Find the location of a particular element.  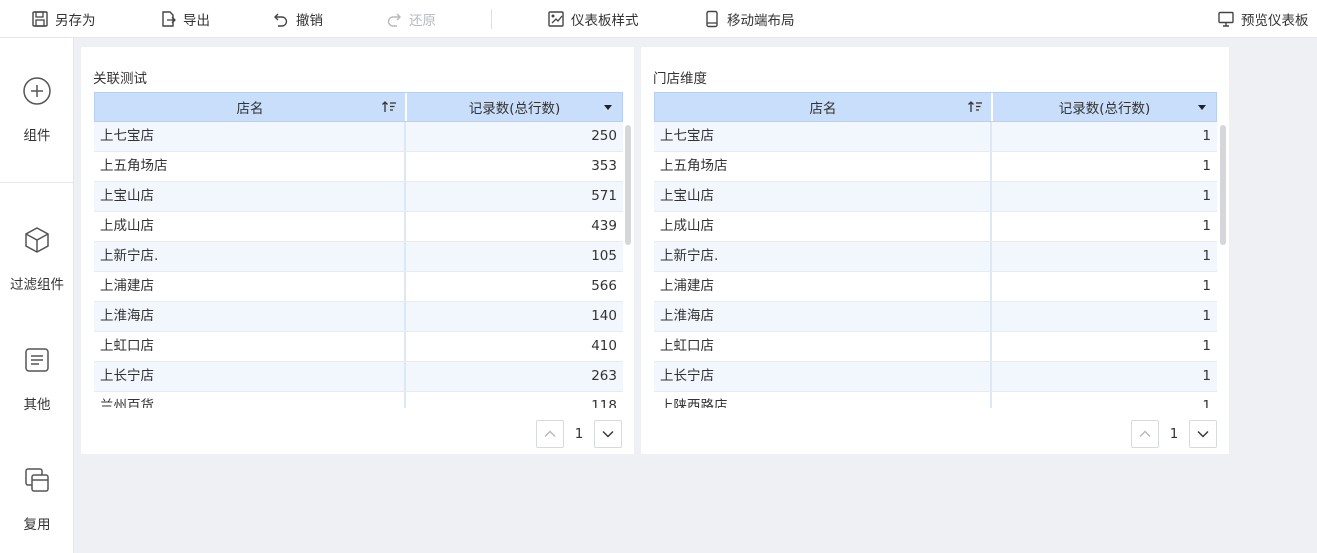

sidebar-item-label: 其他 is located at coordinates (37, 405).